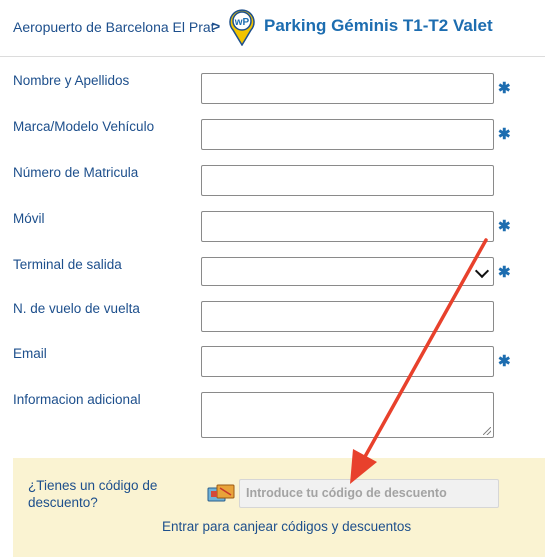  I want to click on name-input, so click(347, 88).